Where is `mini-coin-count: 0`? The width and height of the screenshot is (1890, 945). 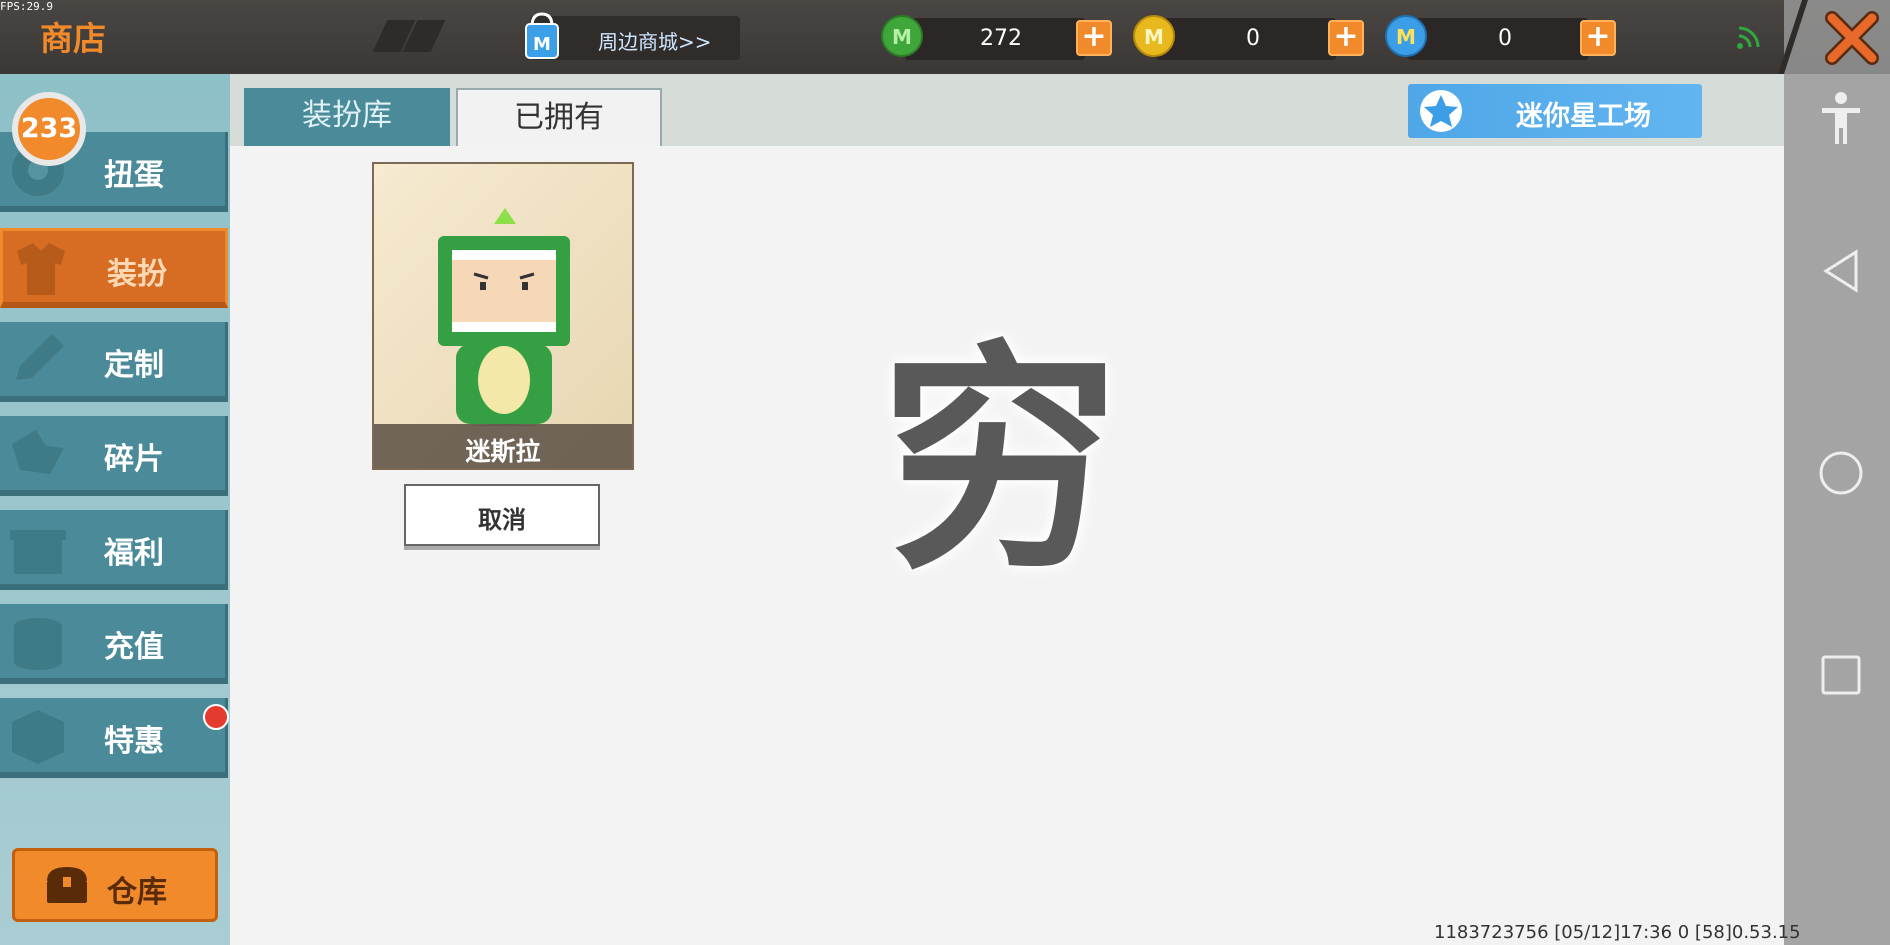 mini-coin-count: 0 is located at coordinates (1505, 38).